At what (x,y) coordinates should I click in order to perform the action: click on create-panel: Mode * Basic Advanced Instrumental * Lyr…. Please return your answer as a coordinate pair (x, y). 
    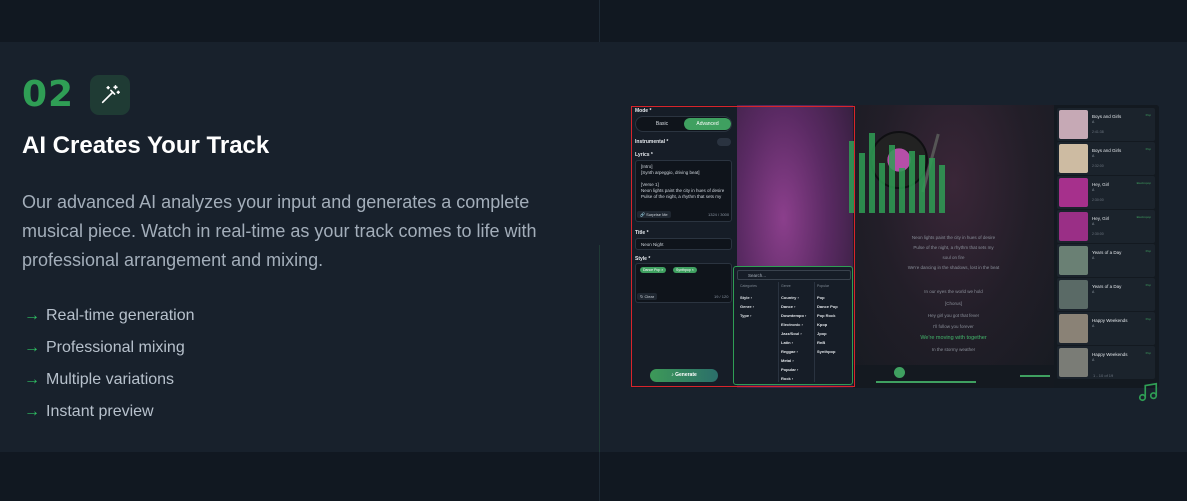
    Looking at the image, I should click on (684, 246).